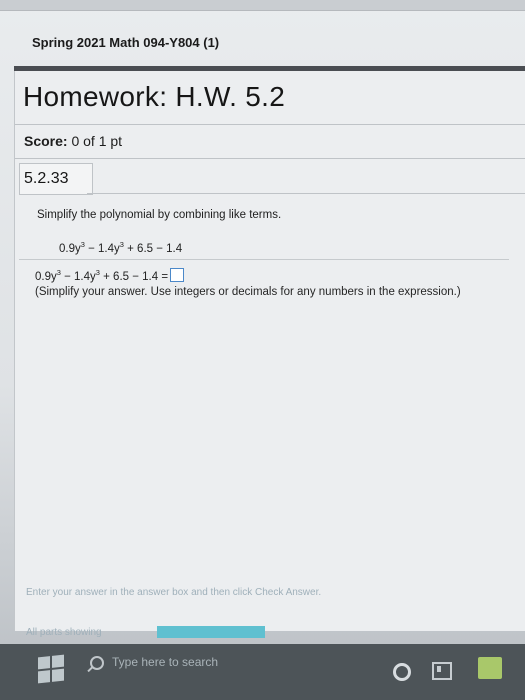 Image resolution: width=525 pixels, height=700 pixels. What do you see at coordinates (46, 141) in the screenshot?
I see `score-label: Score:` at bounding box center [46, 141].